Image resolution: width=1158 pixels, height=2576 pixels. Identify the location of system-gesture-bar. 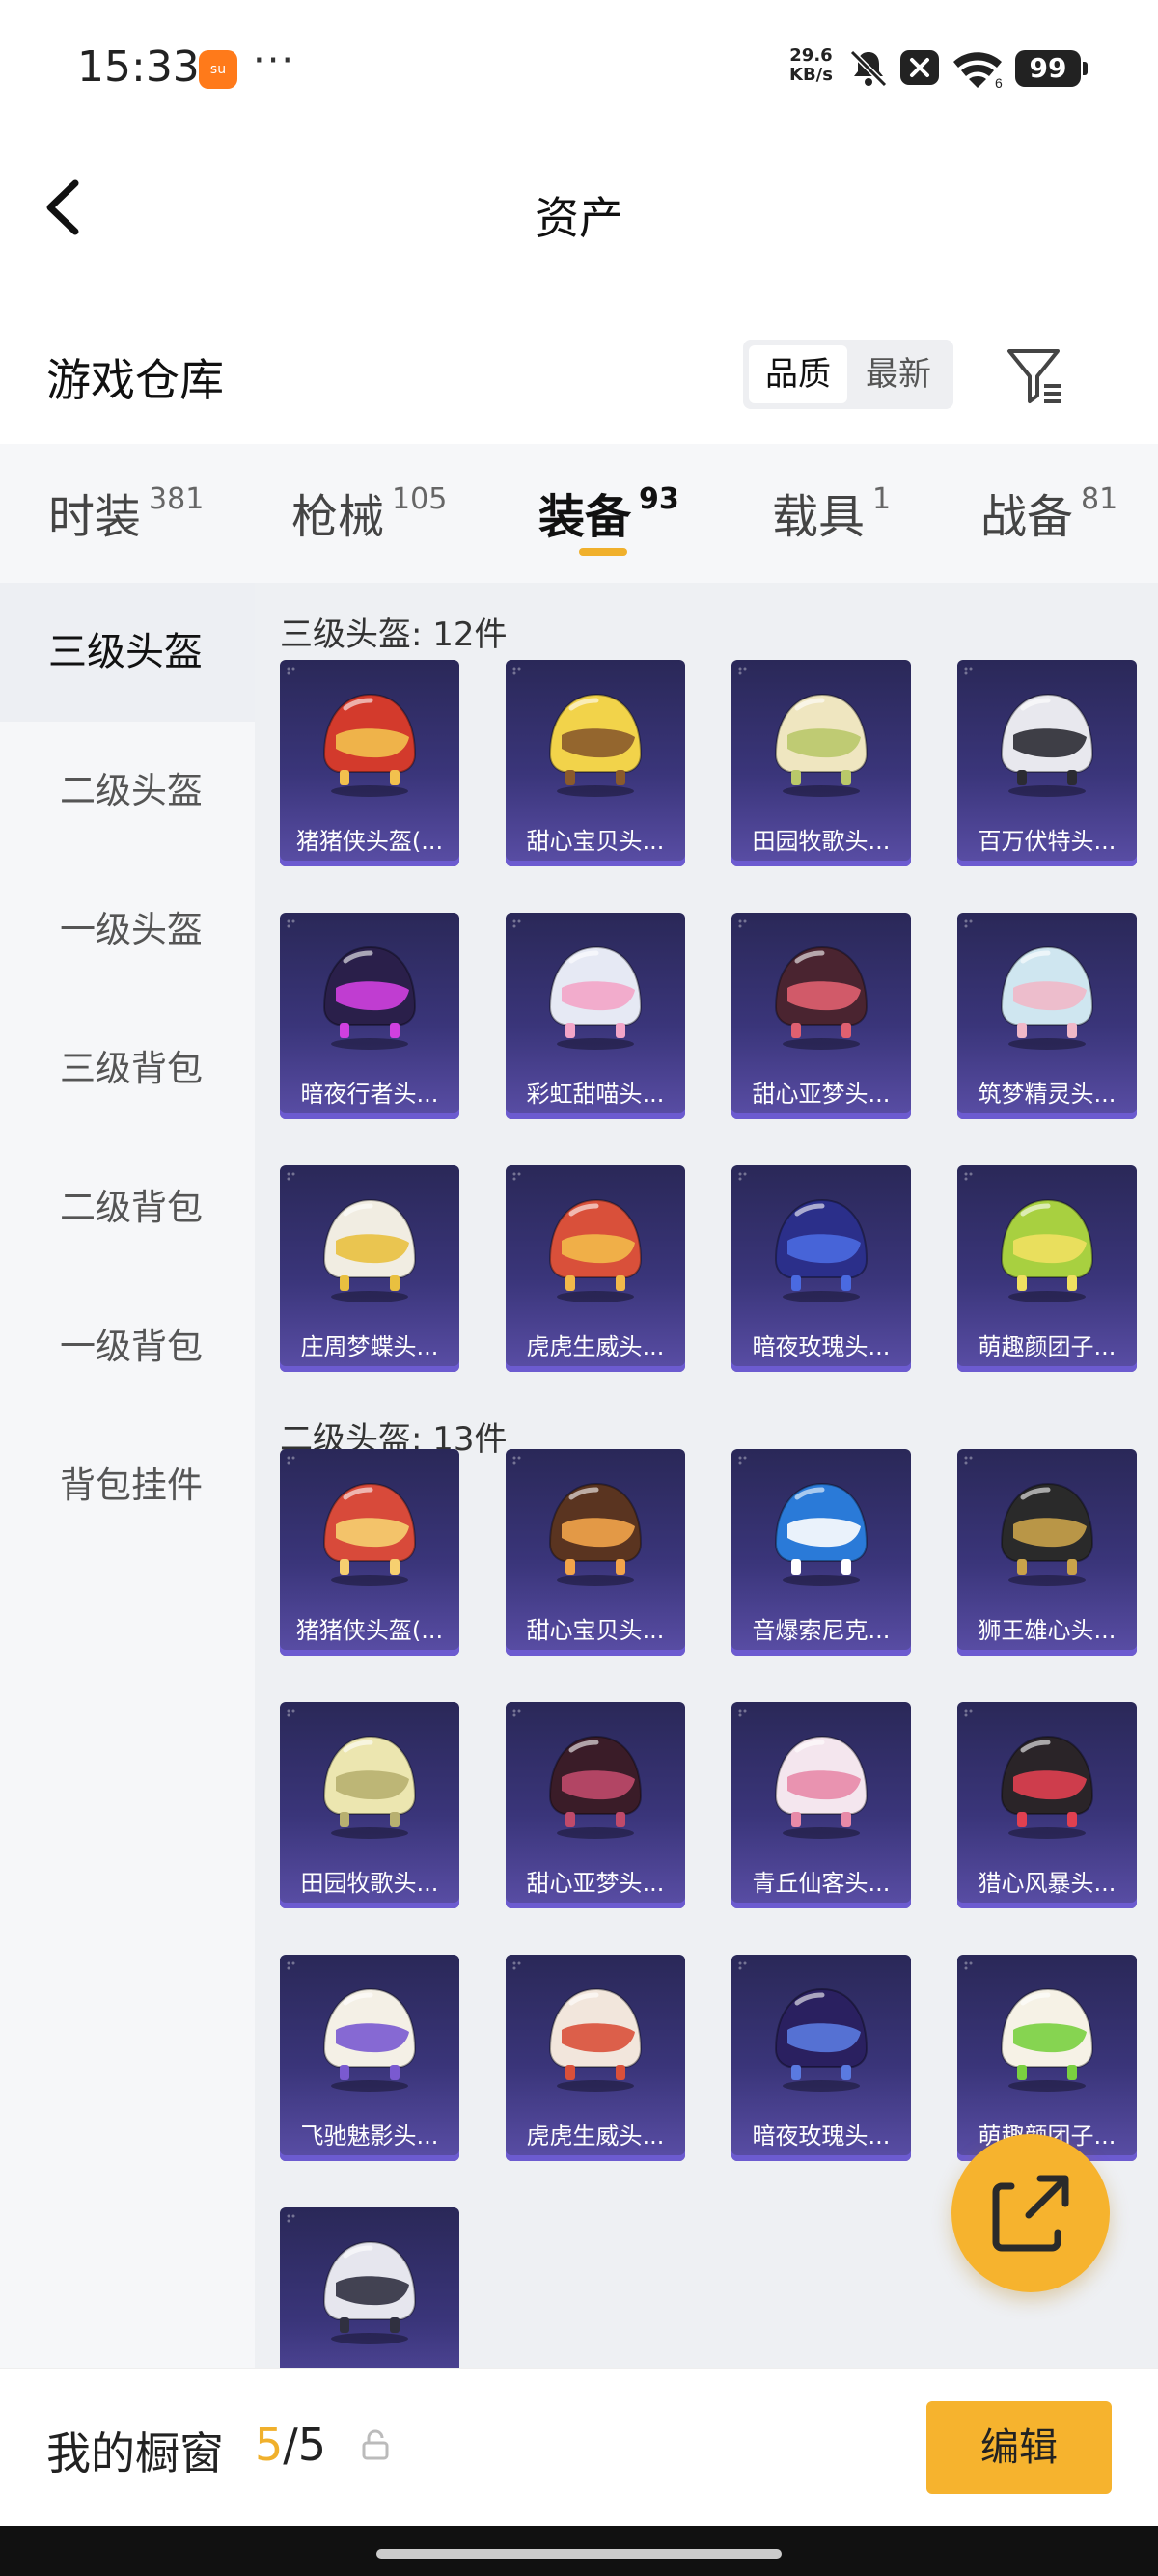
(579, 2551).